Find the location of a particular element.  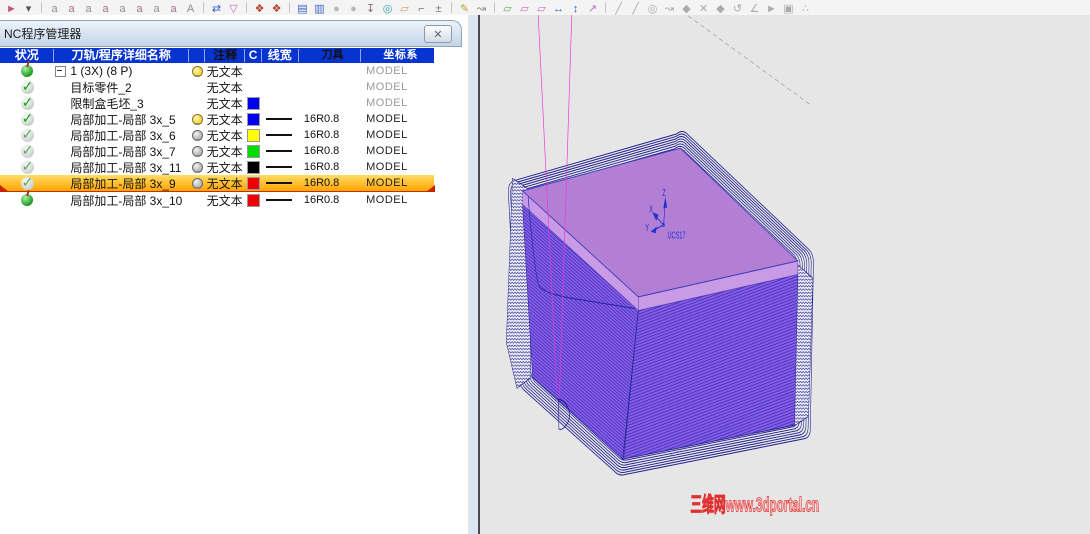

table-row: 1 (3X) (8 P) 无文本 MODEL is located at coordinates (217, 71).